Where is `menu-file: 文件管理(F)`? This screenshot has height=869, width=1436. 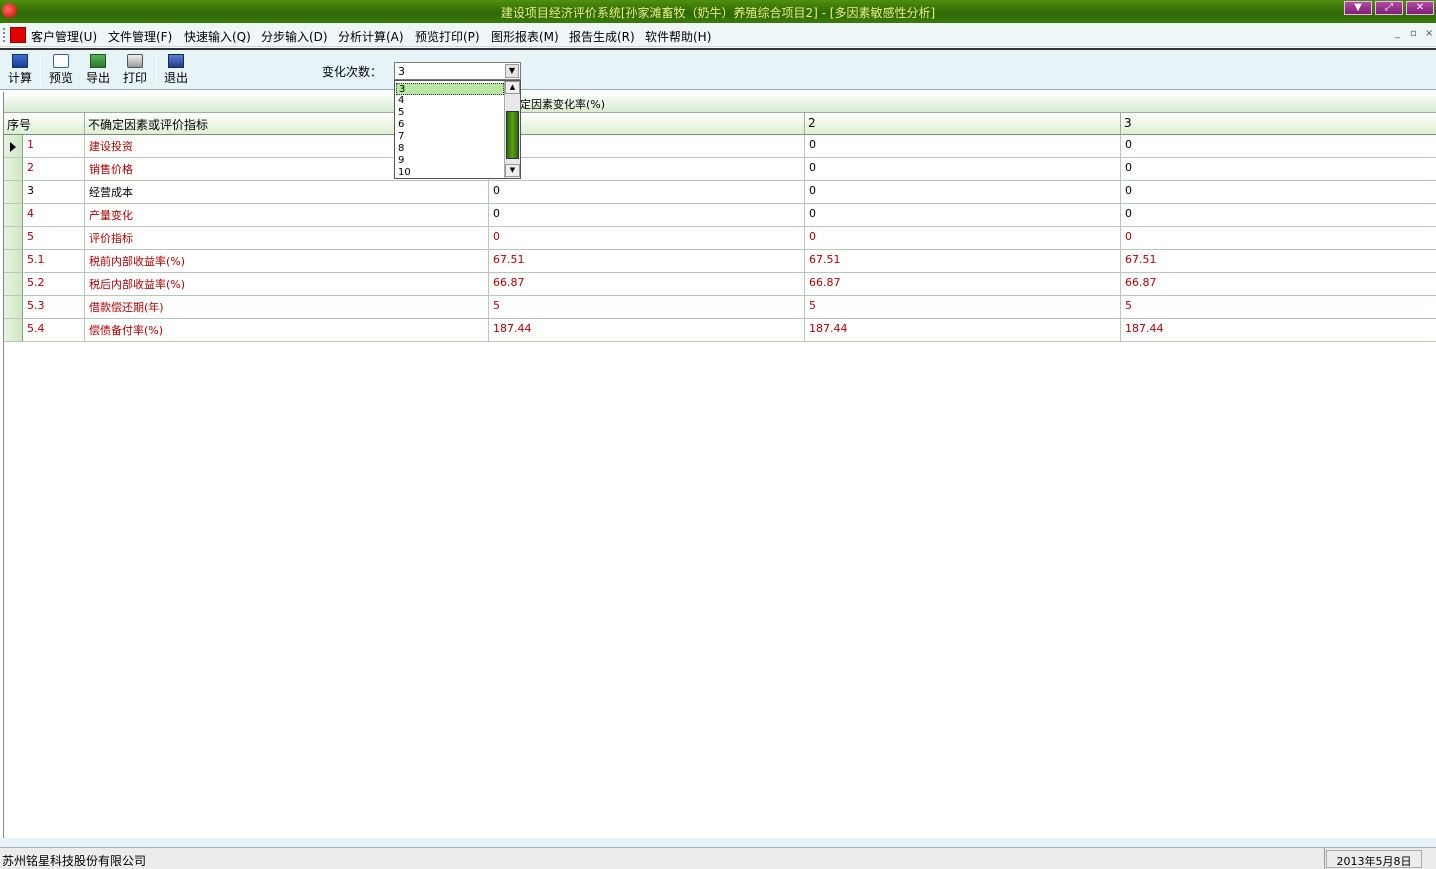
menu-file: 文件管理(F) is located at coordinates (140, 36).